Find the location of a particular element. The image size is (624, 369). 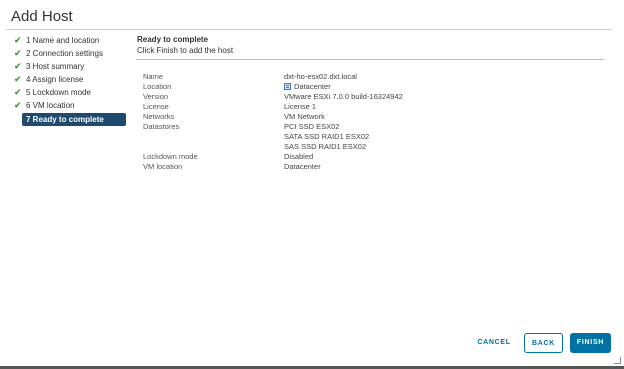

summary-row-location: Location Datacenter is located at coordinates (363, 87).